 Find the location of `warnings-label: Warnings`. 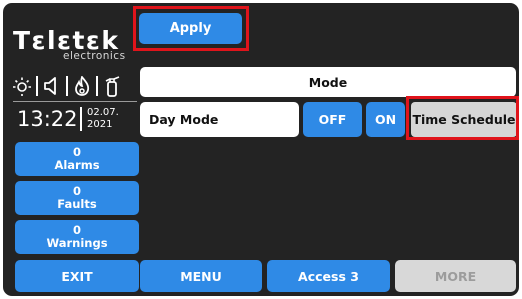

warnings-label: Warnings is located at coordinates (77, 243).